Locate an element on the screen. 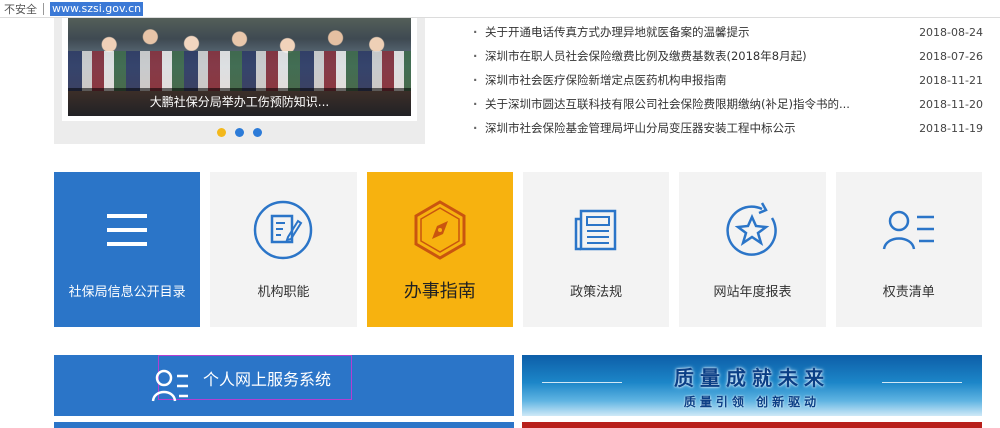  tile-service-guide: 办事指南 is located at coordinates (439, 249).